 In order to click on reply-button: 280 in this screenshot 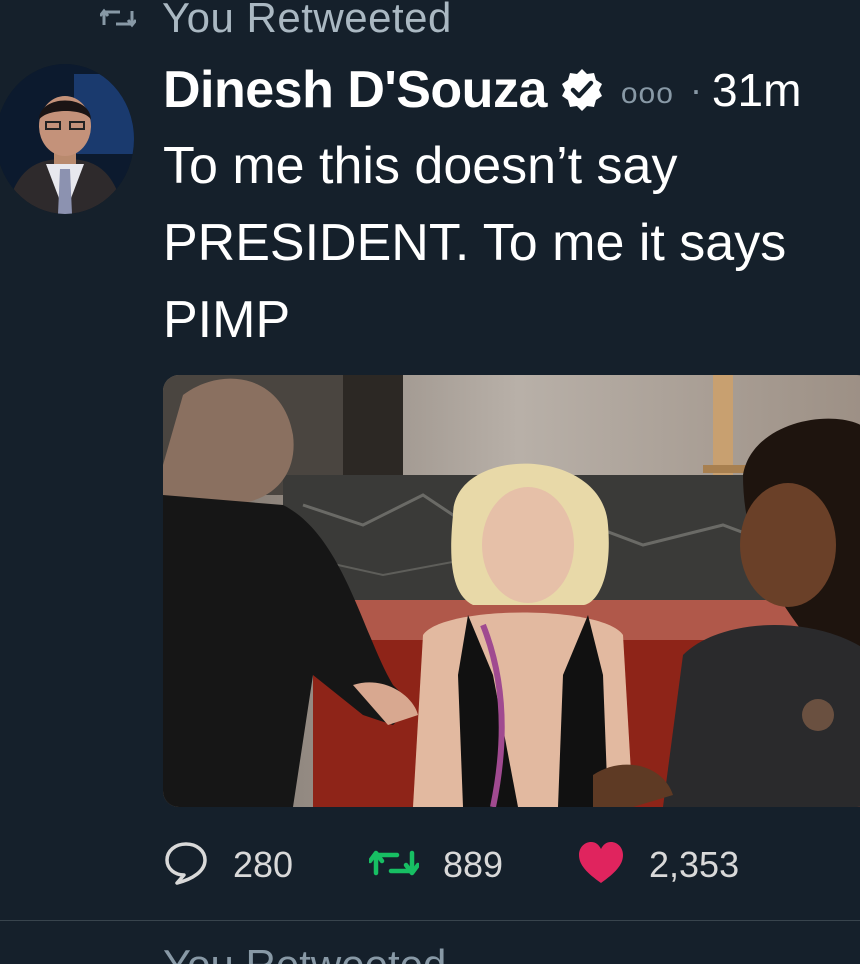, I will do `click(266, 865)`.